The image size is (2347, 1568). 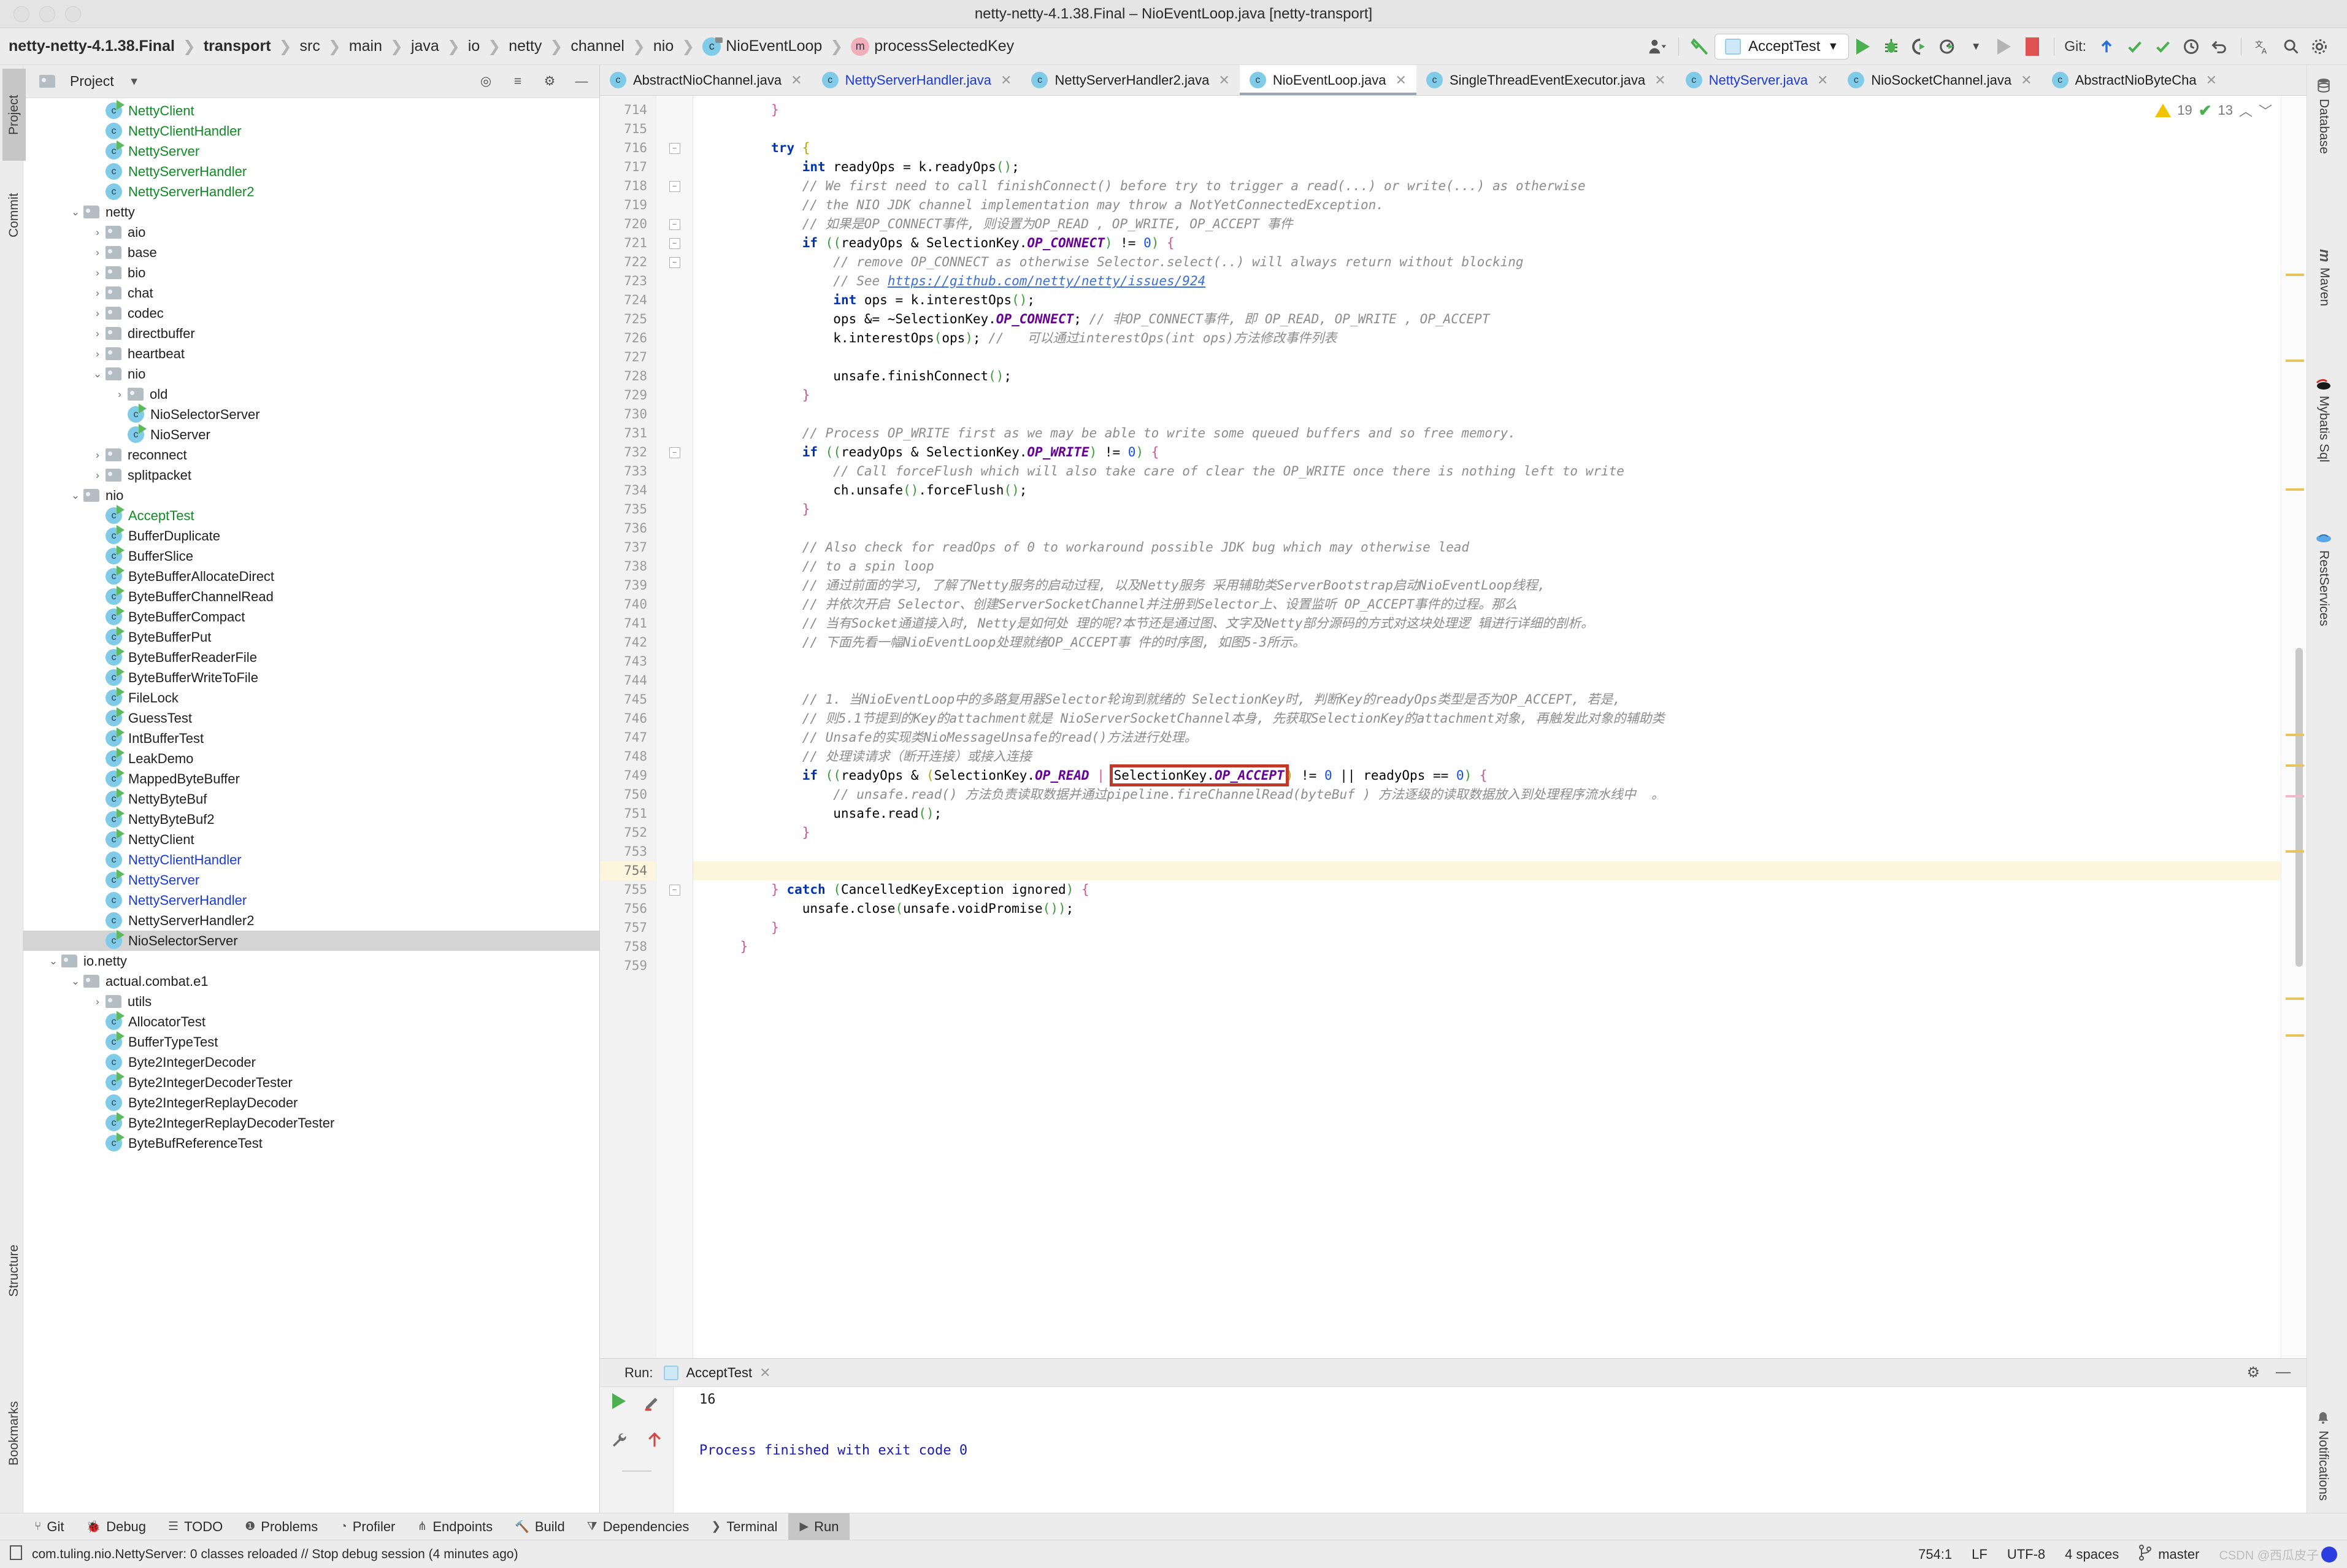 What do you see at coordinates (1948, 47) in the screenshot?
I see `profile-button` at bounding box center [1948, 47].